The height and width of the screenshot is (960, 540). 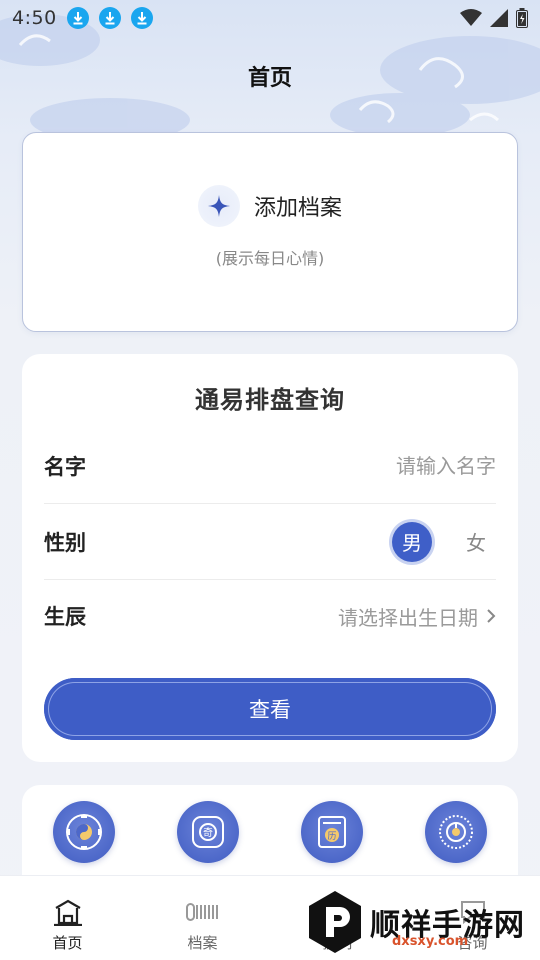 I want to click on scroll-icon, so click(x=201, y=912).